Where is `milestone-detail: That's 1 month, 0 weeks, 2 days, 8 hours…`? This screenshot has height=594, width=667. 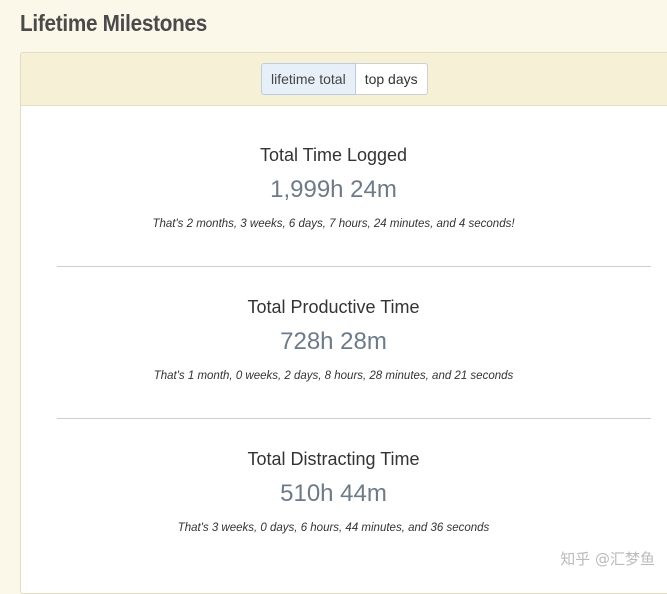
milestone-detail: That's 1 month, 0 weeks, 2 days, 8 hours… is located at coordinates (333, 376).